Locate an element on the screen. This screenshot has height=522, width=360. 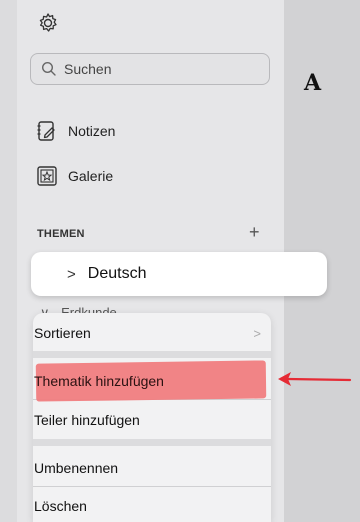
red-arrow-annotation is located at coordinates (314, 380).